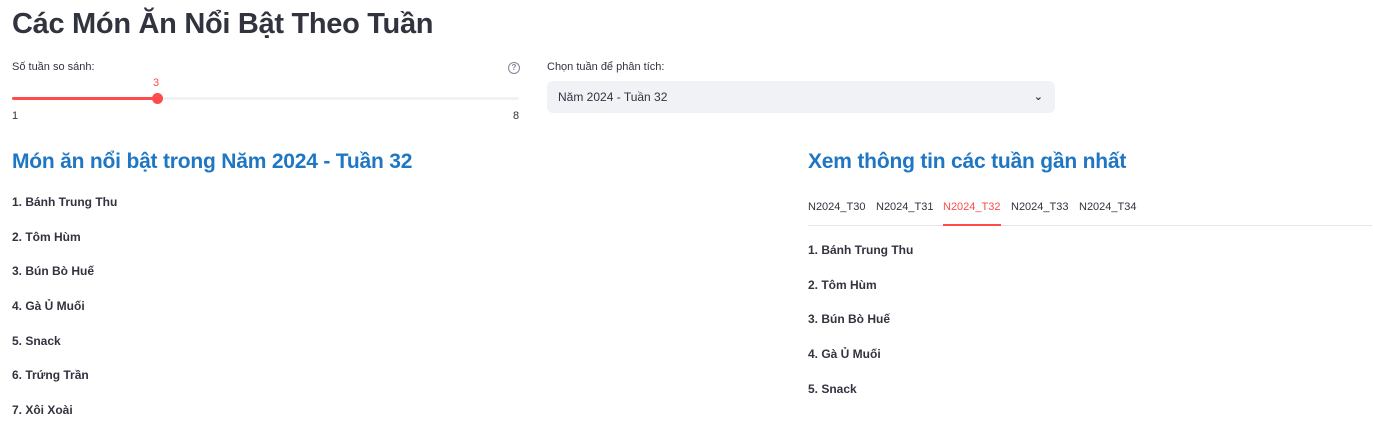 The width and height of the screenshot is (1373, 445). What do you see at coordinates (1038, 97) in the screenshot?
I see `chevron-down-icon: ⌄` at bounding box center [1038, 97].